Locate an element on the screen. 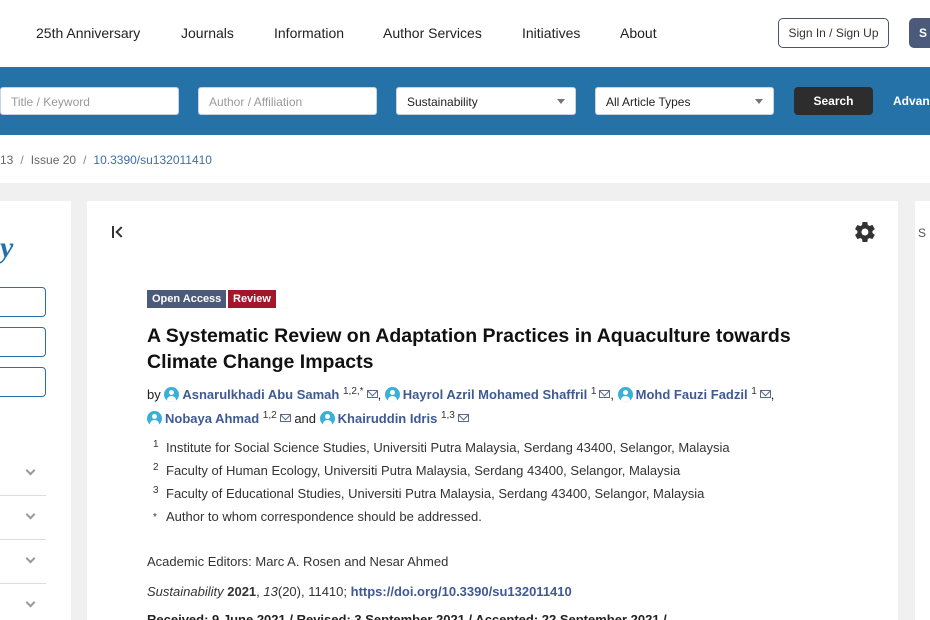 This screenshot has width=930, height=620. author-link: Mohd Fauzi Fadzil is located at coordinates (682, 394).